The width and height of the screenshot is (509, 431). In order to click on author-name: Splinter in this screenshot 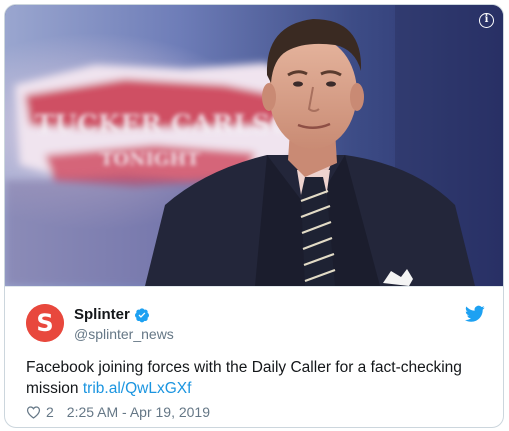, I will do `click(102, 314)`.